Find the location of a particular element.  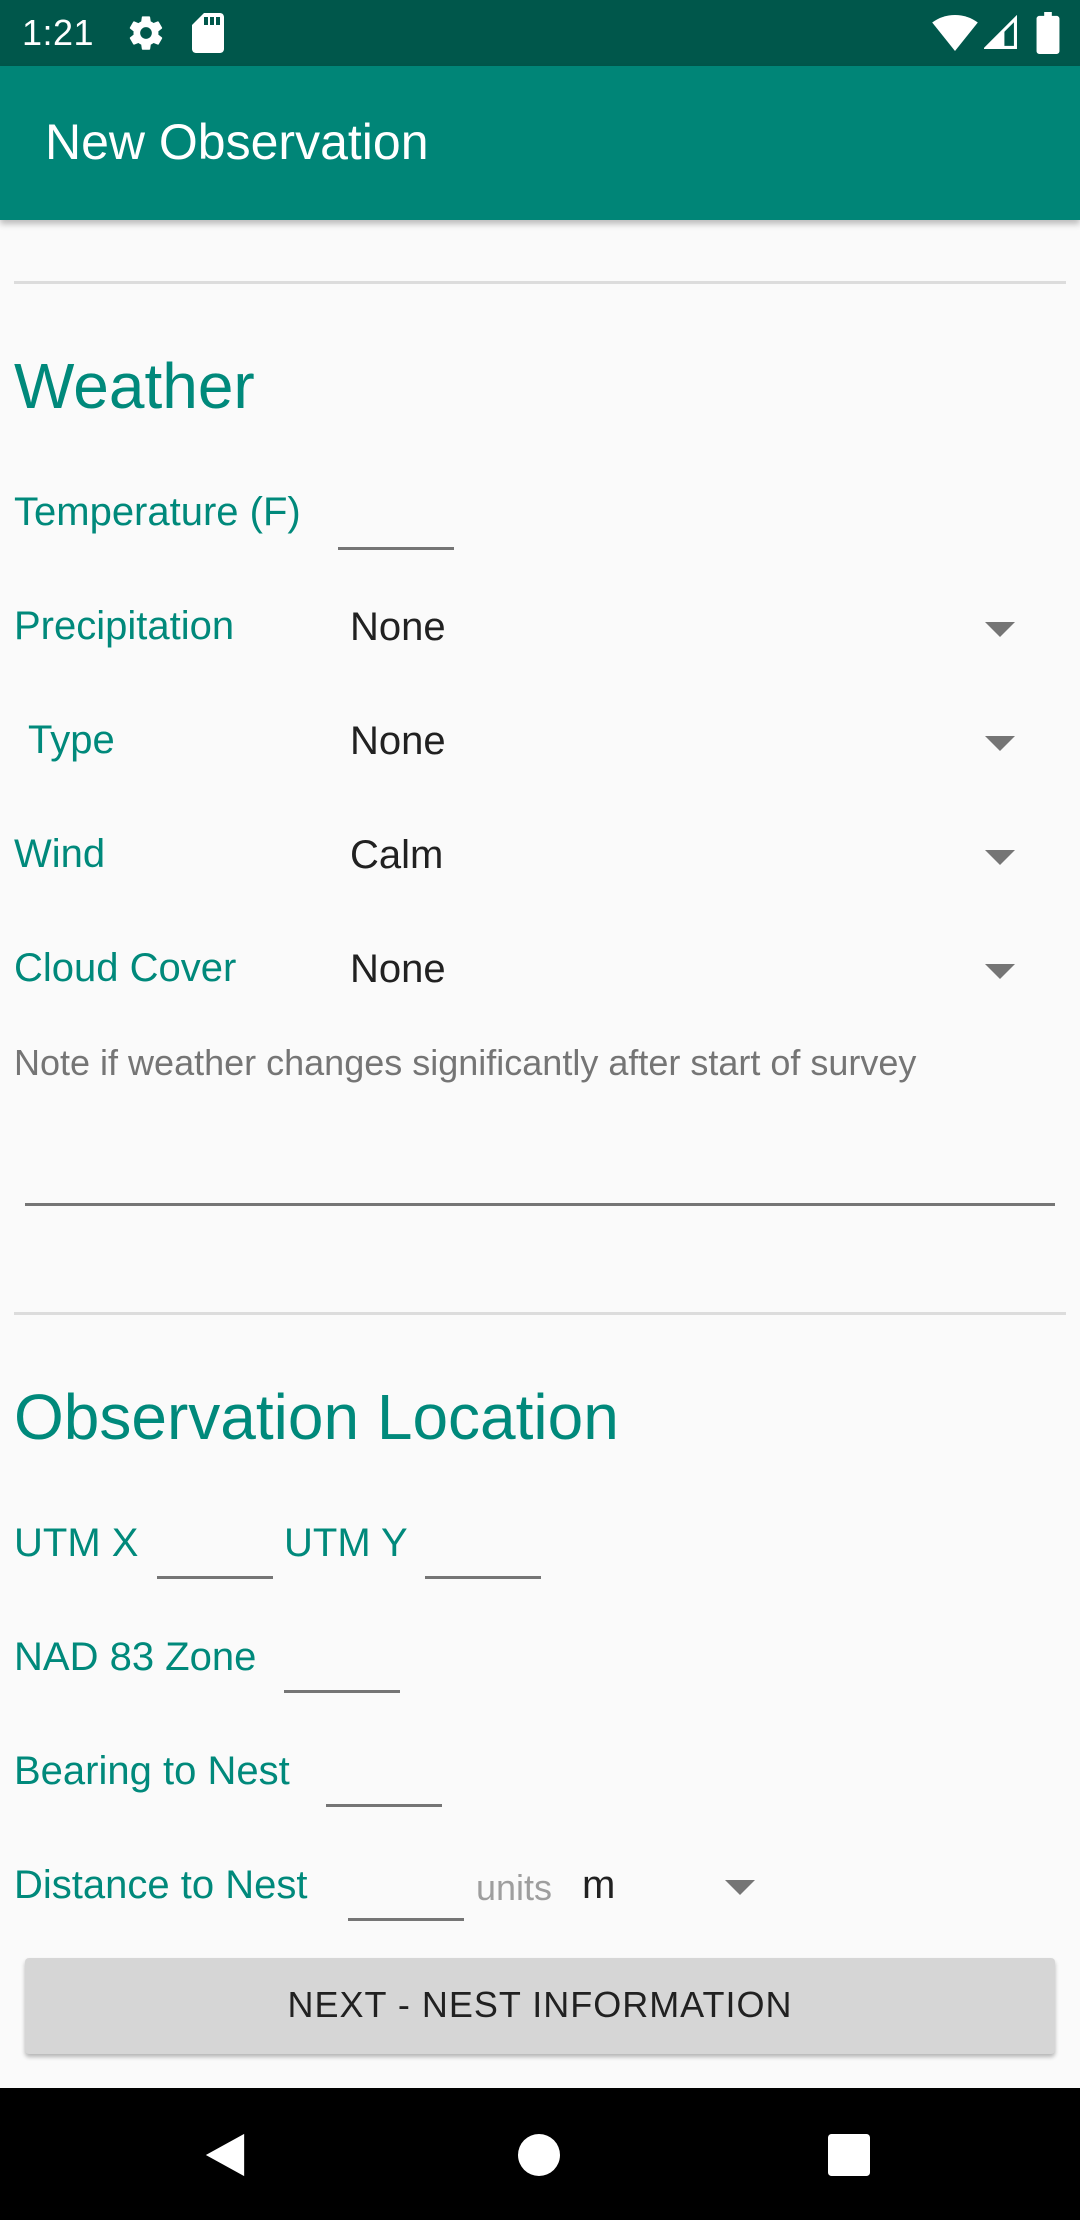

temperature-input-underline is located at coordinates (396, 548).